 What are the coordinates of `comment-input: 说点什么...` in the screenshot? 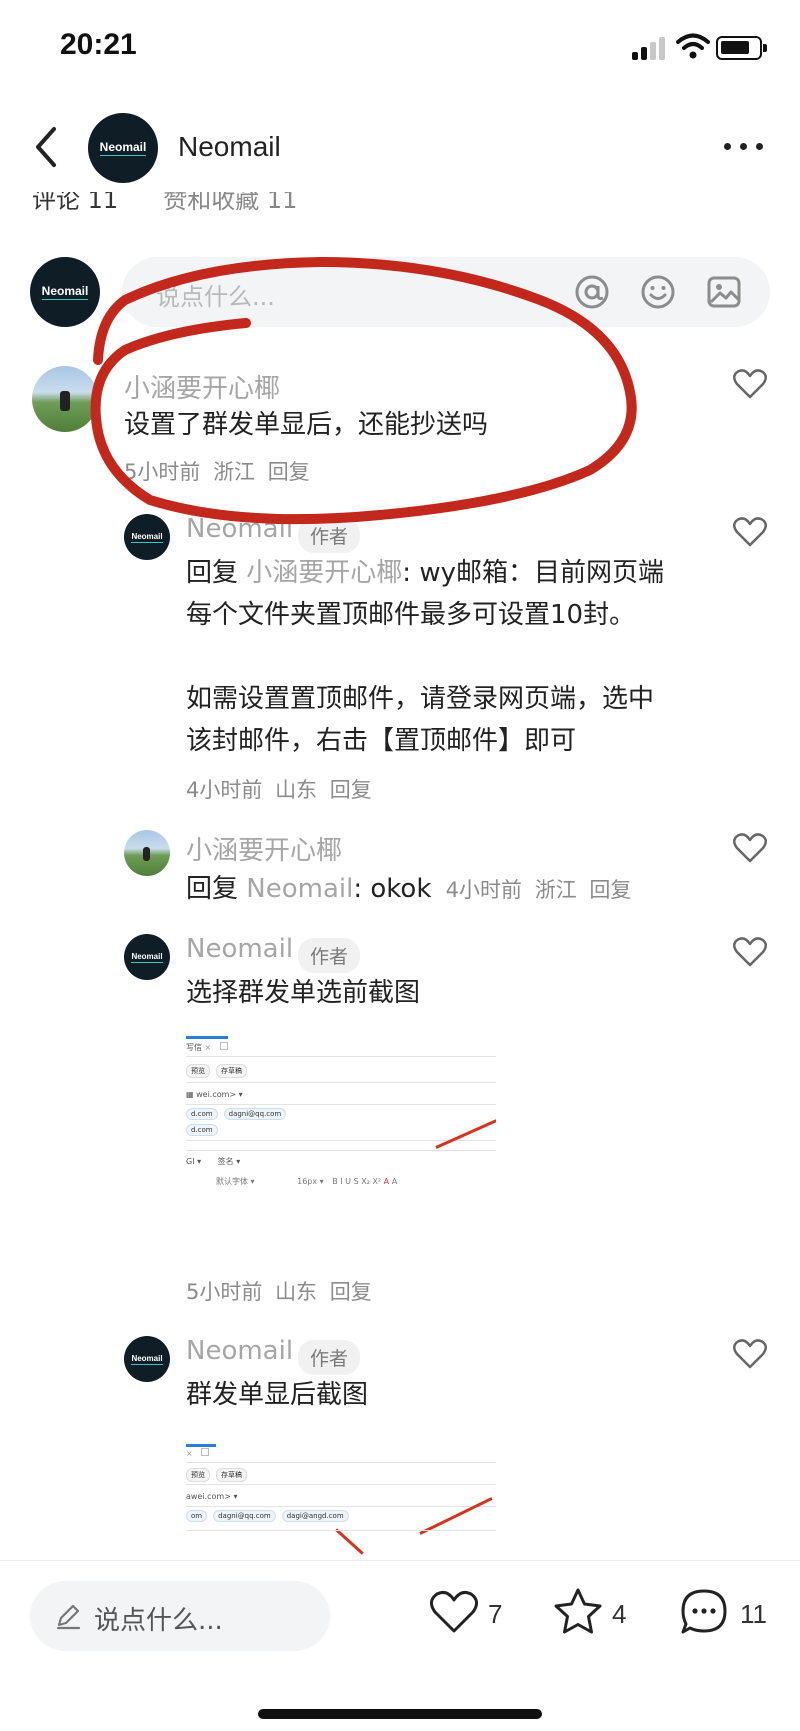 It's located at (446, 292).